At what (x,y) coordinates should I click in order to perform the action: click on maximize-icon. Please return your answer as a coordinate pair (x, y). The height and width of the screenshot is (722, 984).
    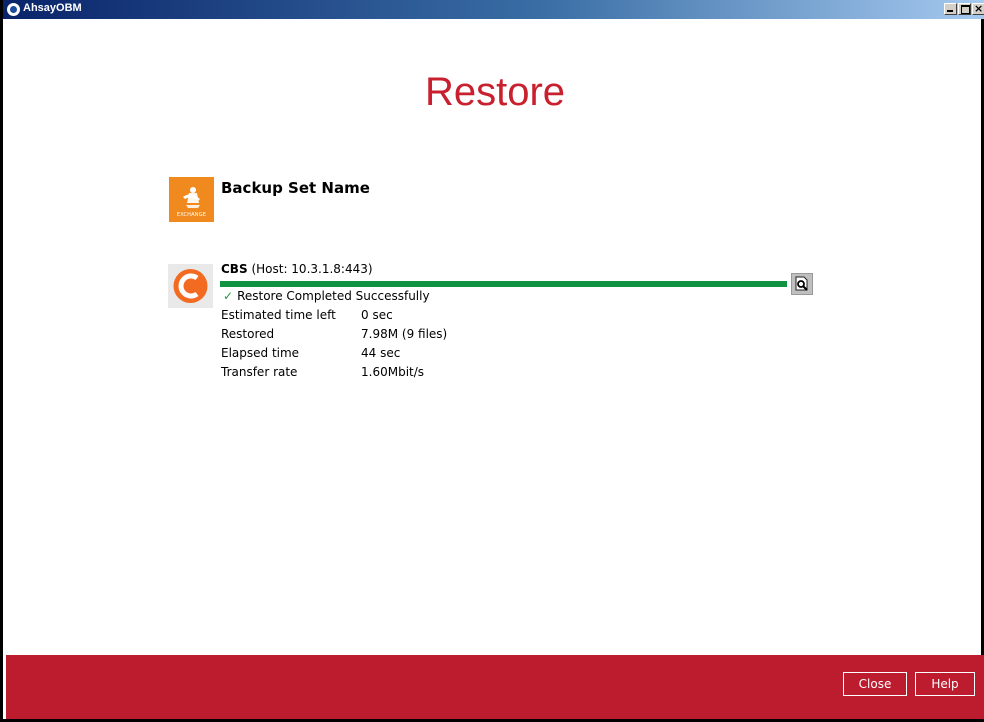
    Looking at the image, I should click on (965, 9).